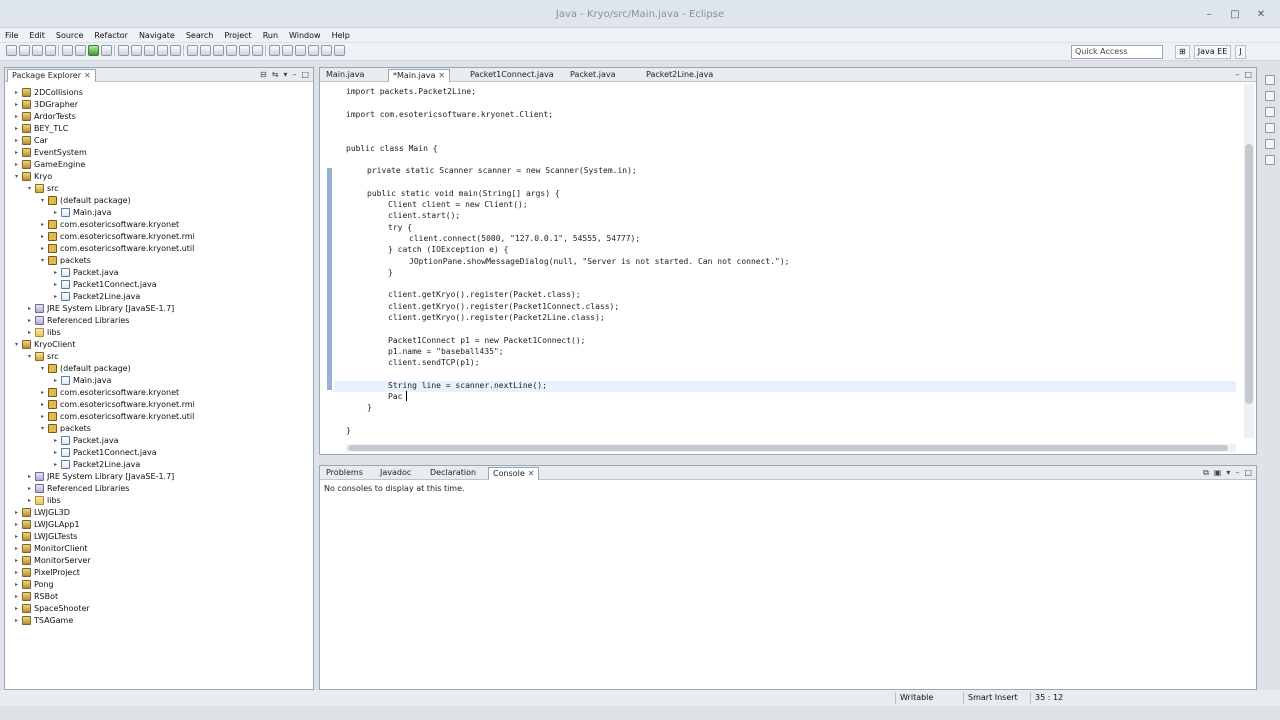 Image resolution: width=1280 pixels, height=720 pixels. I want to click on tree-item: ▸ Packet.java, so click(61, 440).